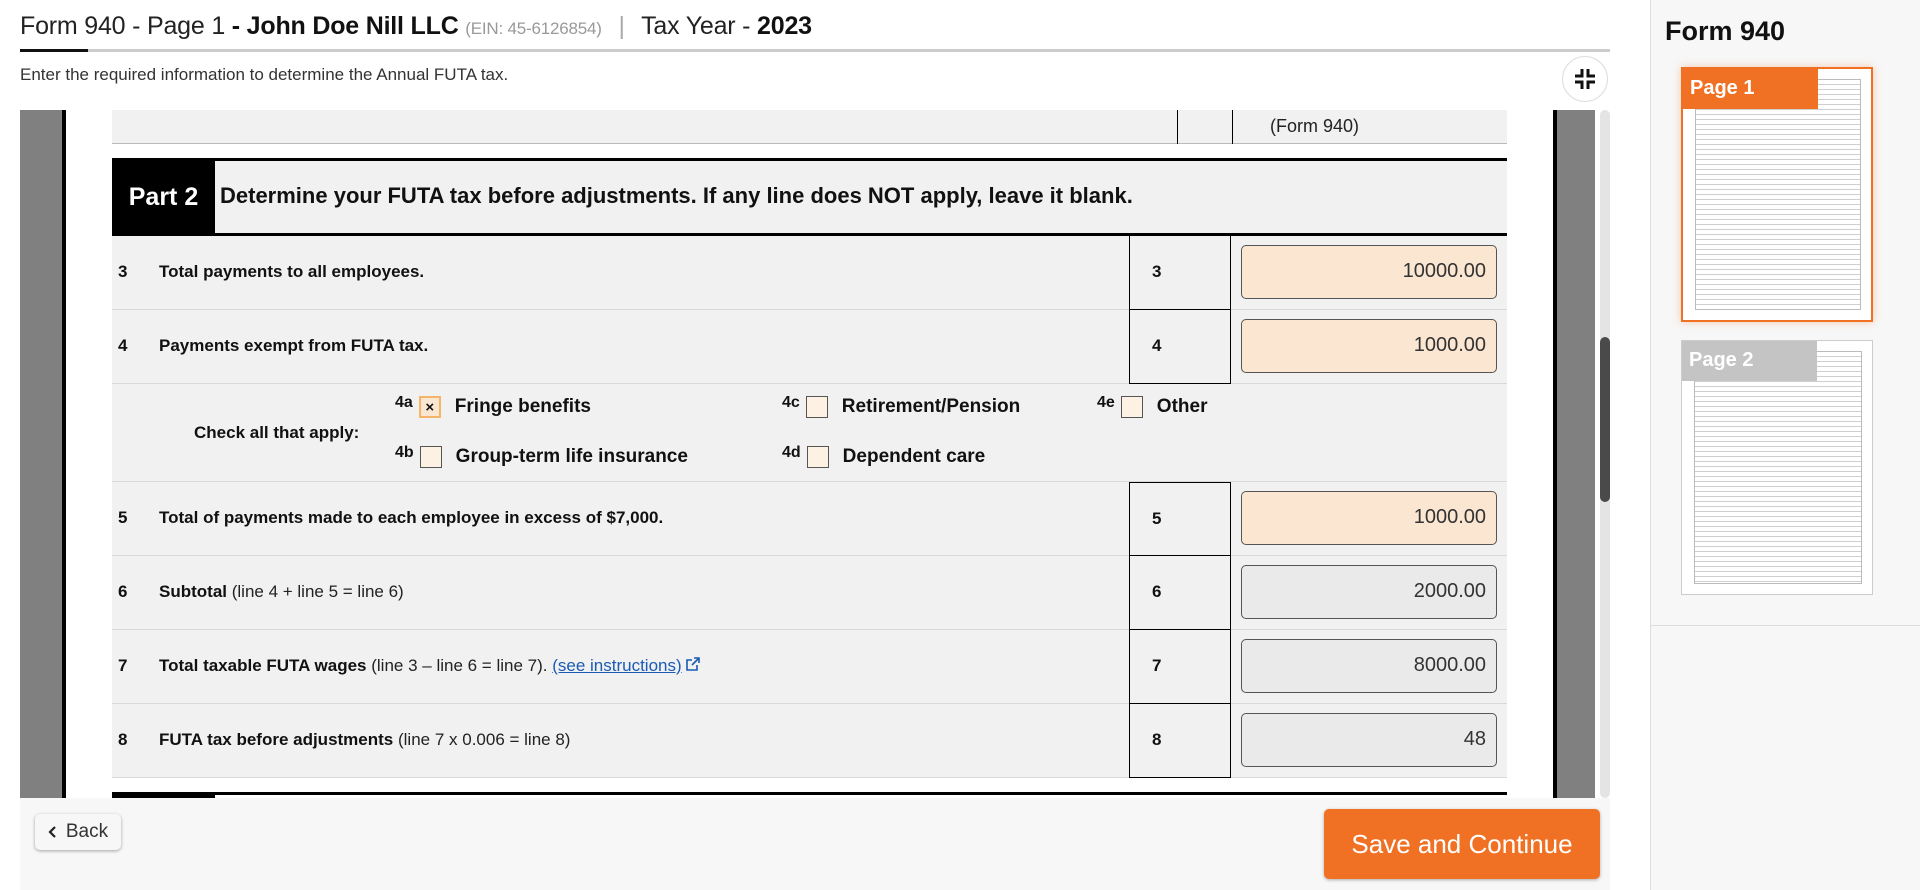 This screenshot has width=1920, height=890. Describe the element at coordinates (123, 345) in the screenshot. I see `line-number: 4` at that location.